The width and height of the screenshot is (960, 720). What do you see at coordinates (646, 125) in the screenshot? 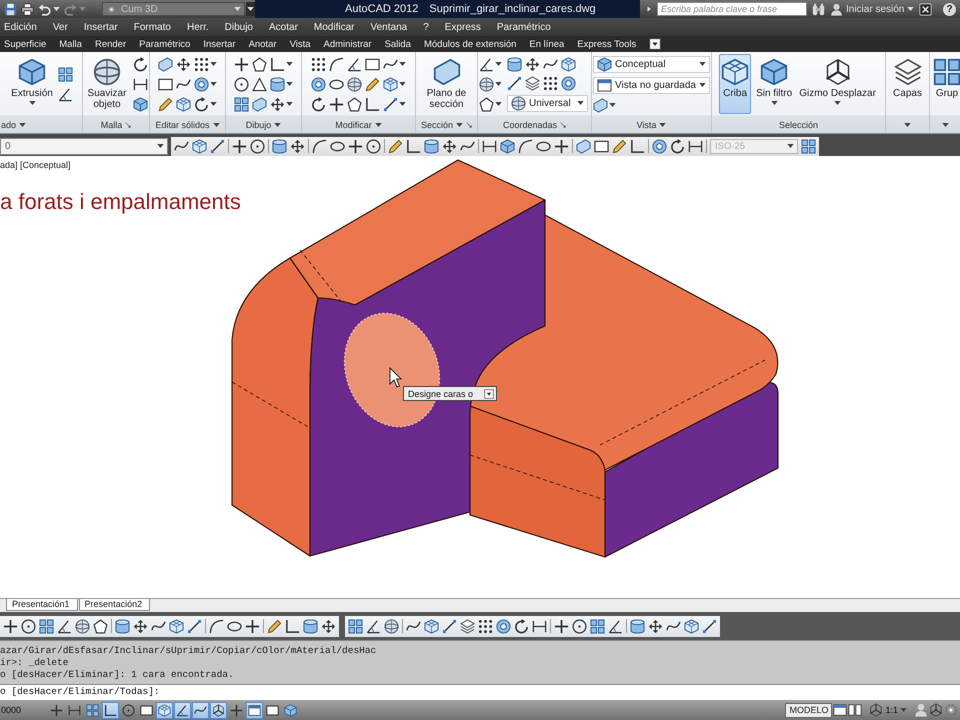
I see `panel-title: Vista` at bounding box center [646, 125].